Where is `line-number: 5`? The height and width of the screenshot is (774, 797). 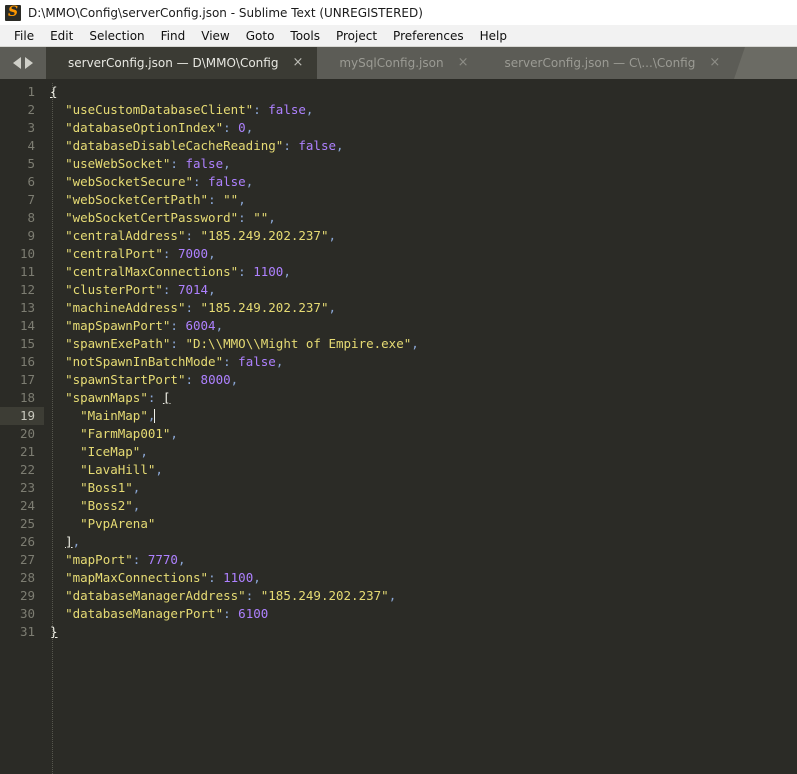
line-number: 5 is located at coordinates (31, 163).